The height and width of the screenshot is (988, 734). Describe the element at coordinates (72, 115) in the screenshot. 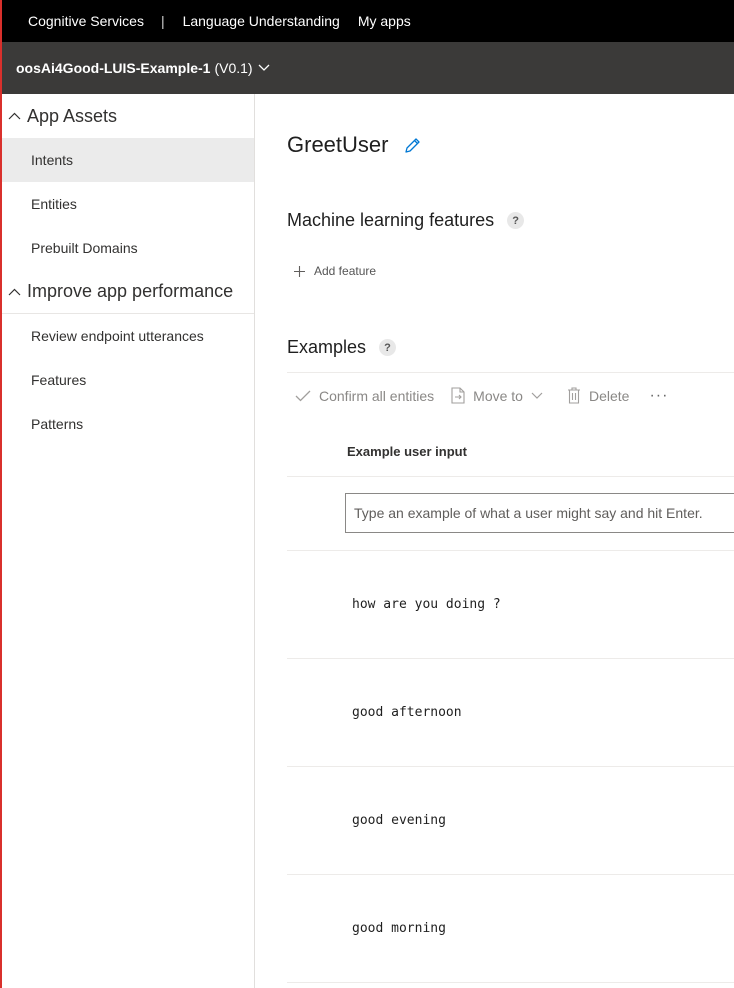

I see `section-label: App Assets` at that location.